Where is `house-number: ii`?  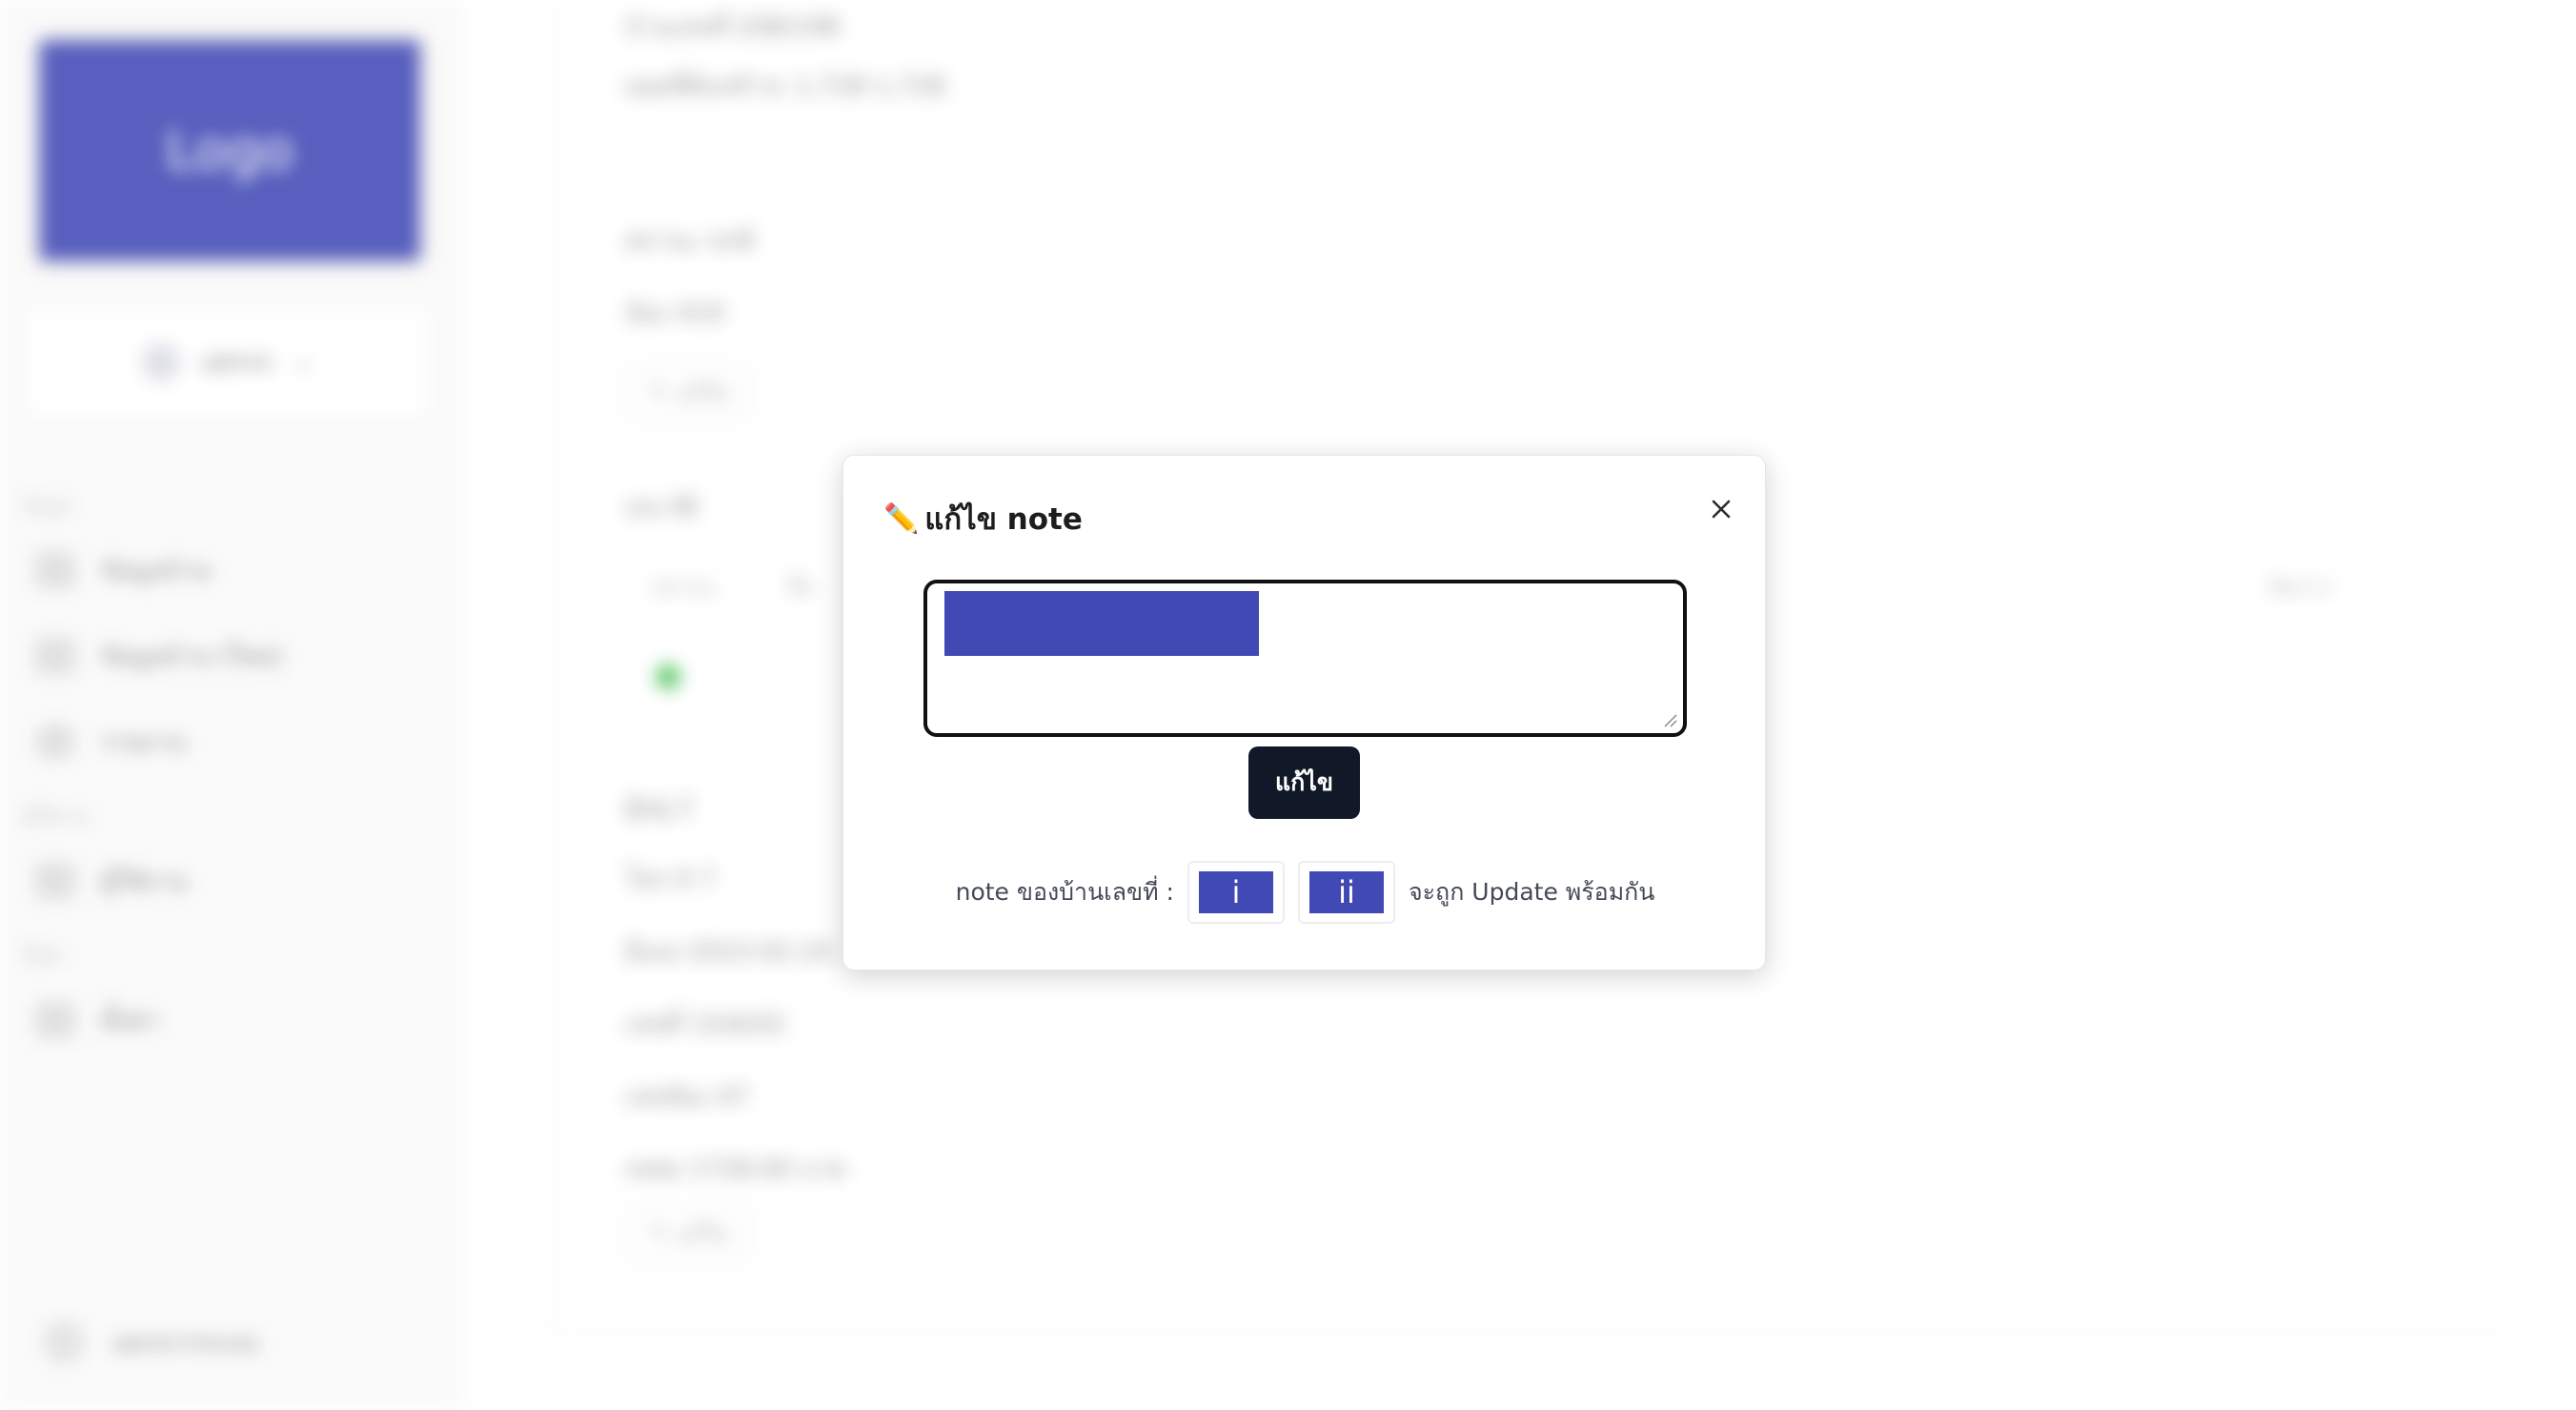
house-number: ii is located at coordinates (1346, 892).